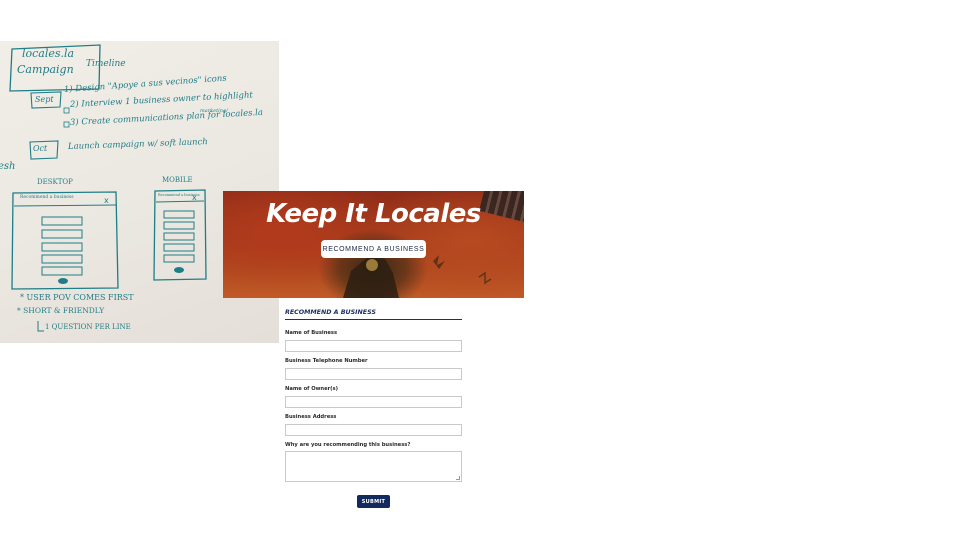 Image resolution: width=960 pixels, height=540 pixels. I want to click on hero-title: Keep It Locales, so click(373, 214).